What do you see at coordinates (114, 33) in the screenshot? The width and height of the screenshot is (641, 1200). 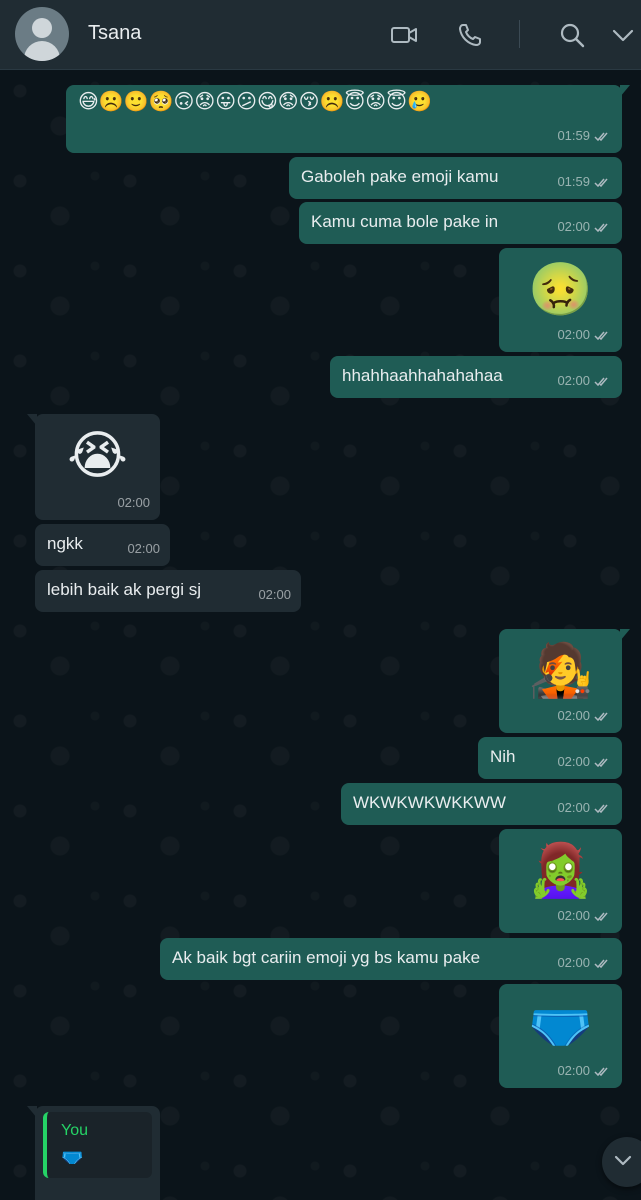 I see `contact-name: Tsana` at bounding box center [114, 33].